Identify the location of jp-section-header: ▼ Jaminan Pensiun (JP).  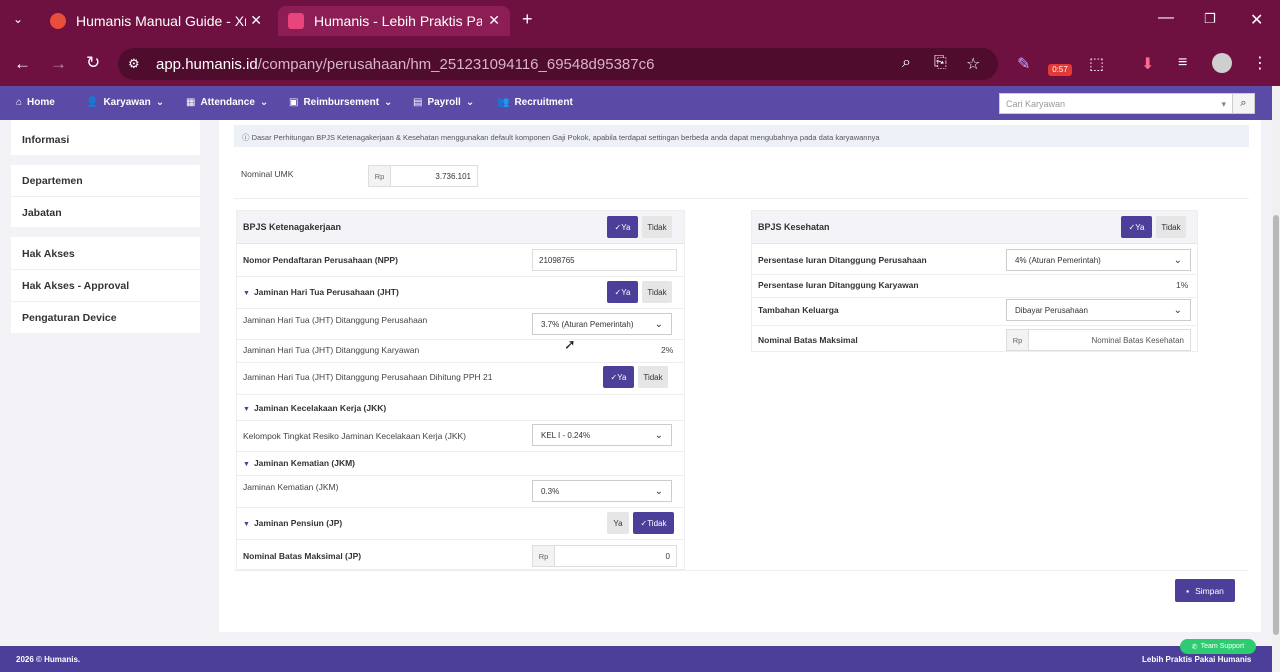
(292, 523).